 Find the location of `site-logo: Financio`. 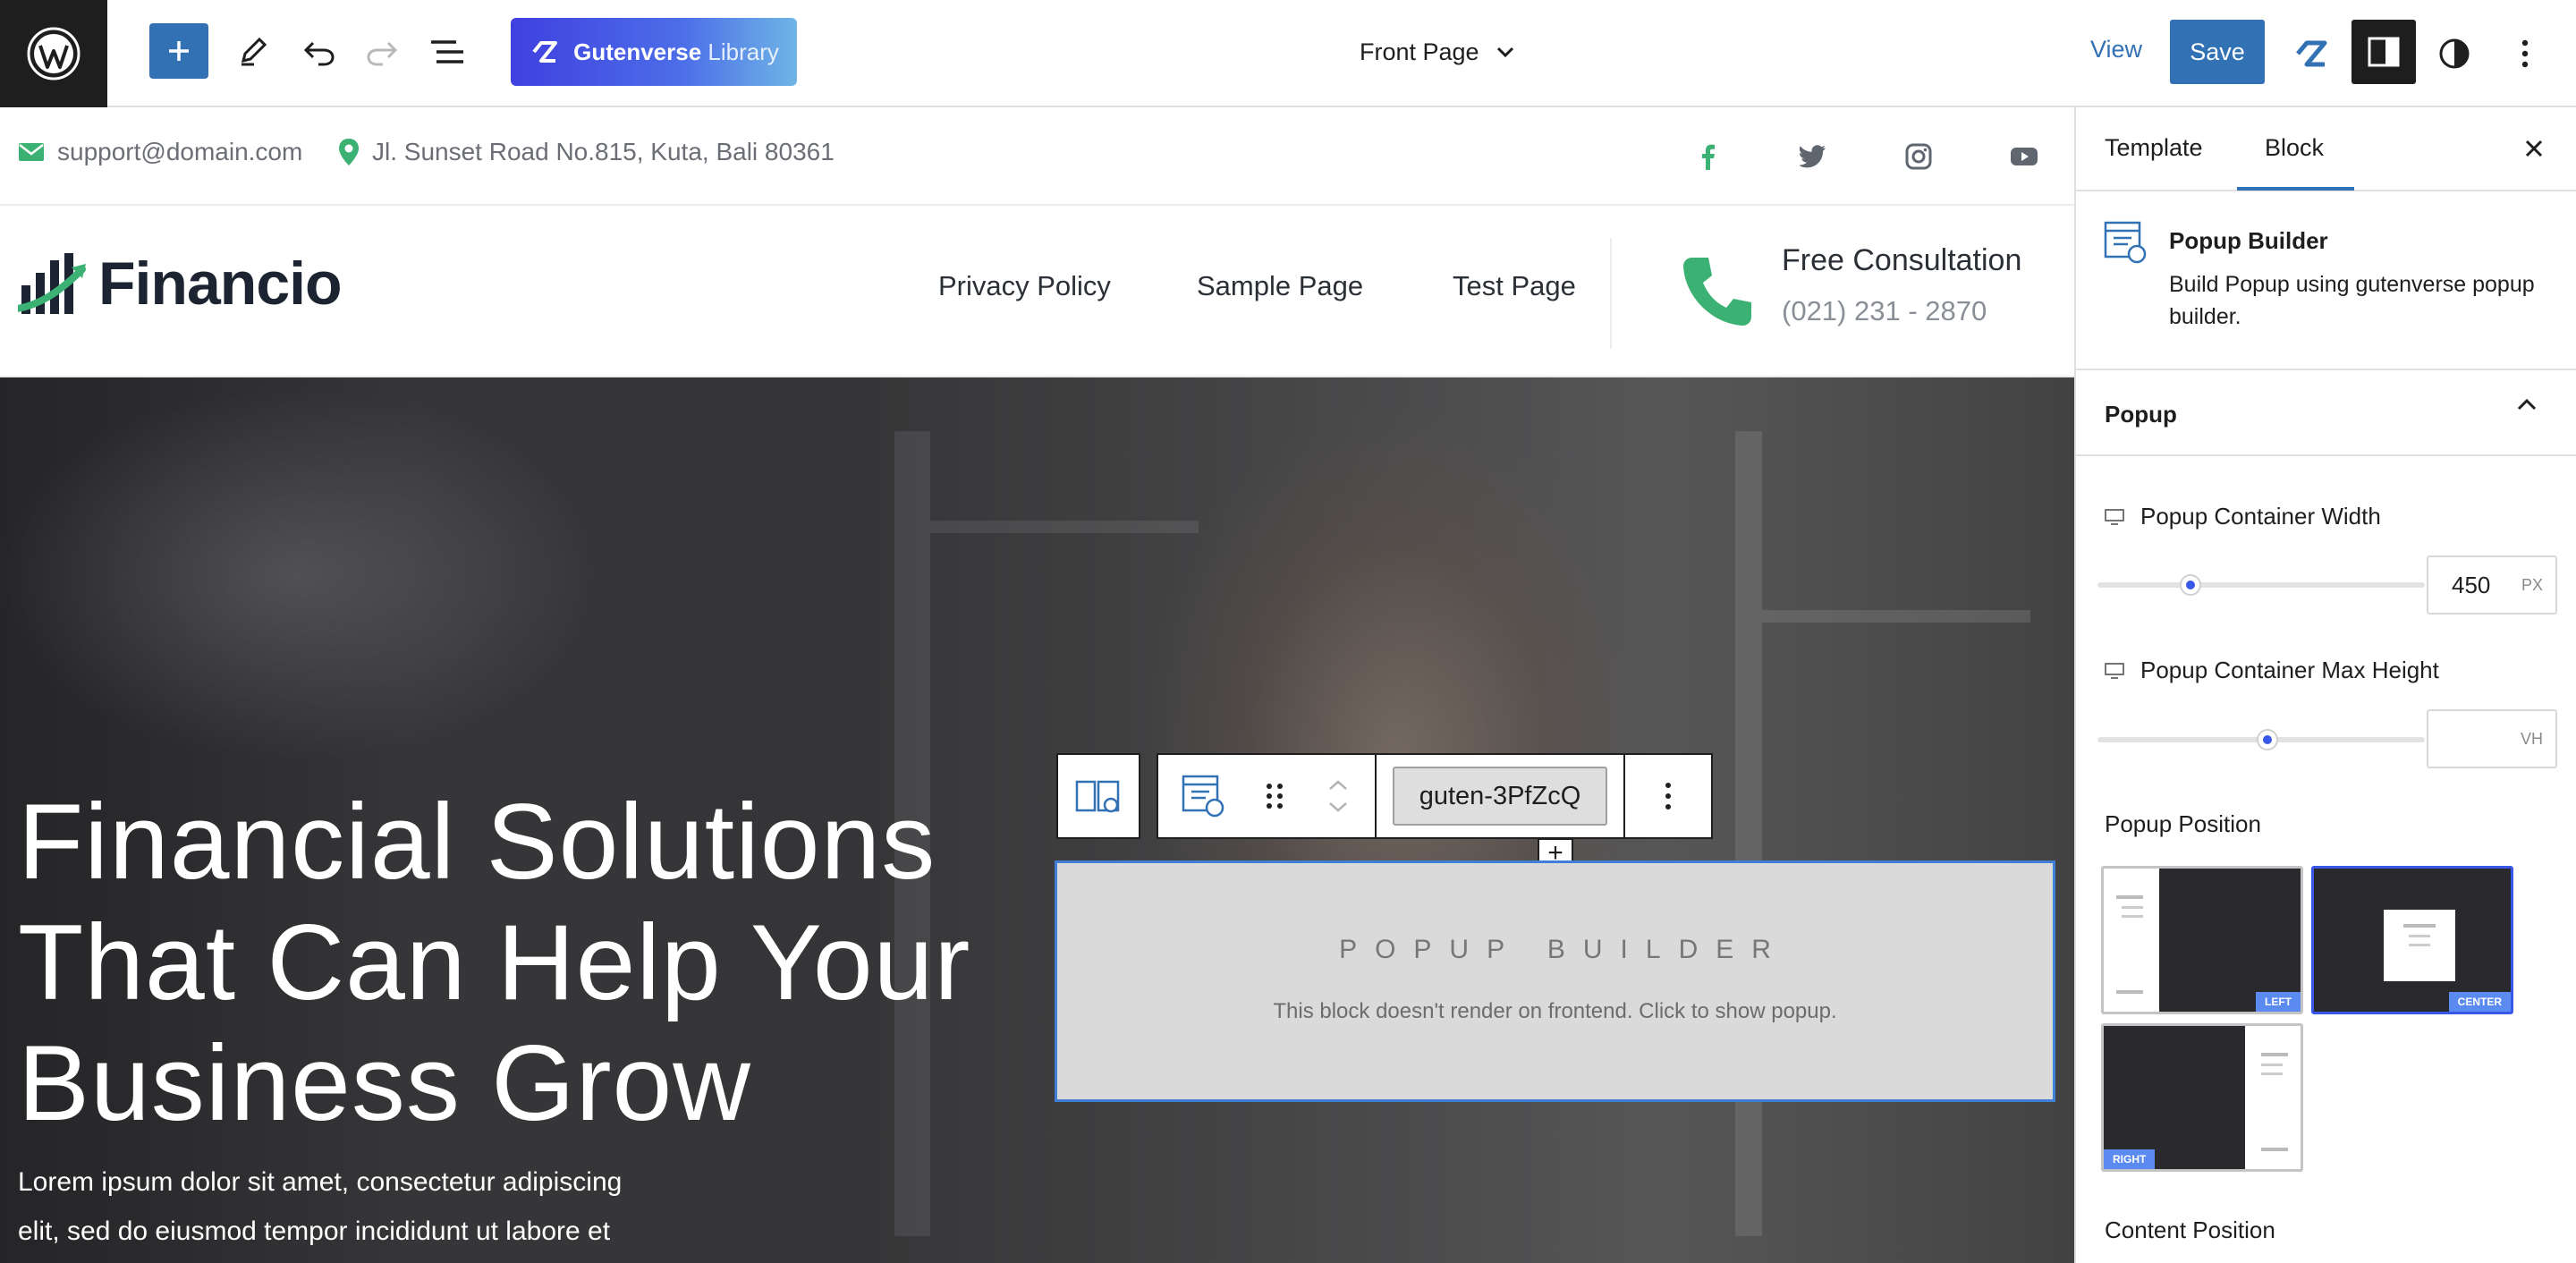

site-logo: Financio is located at coordinates (180, 283).